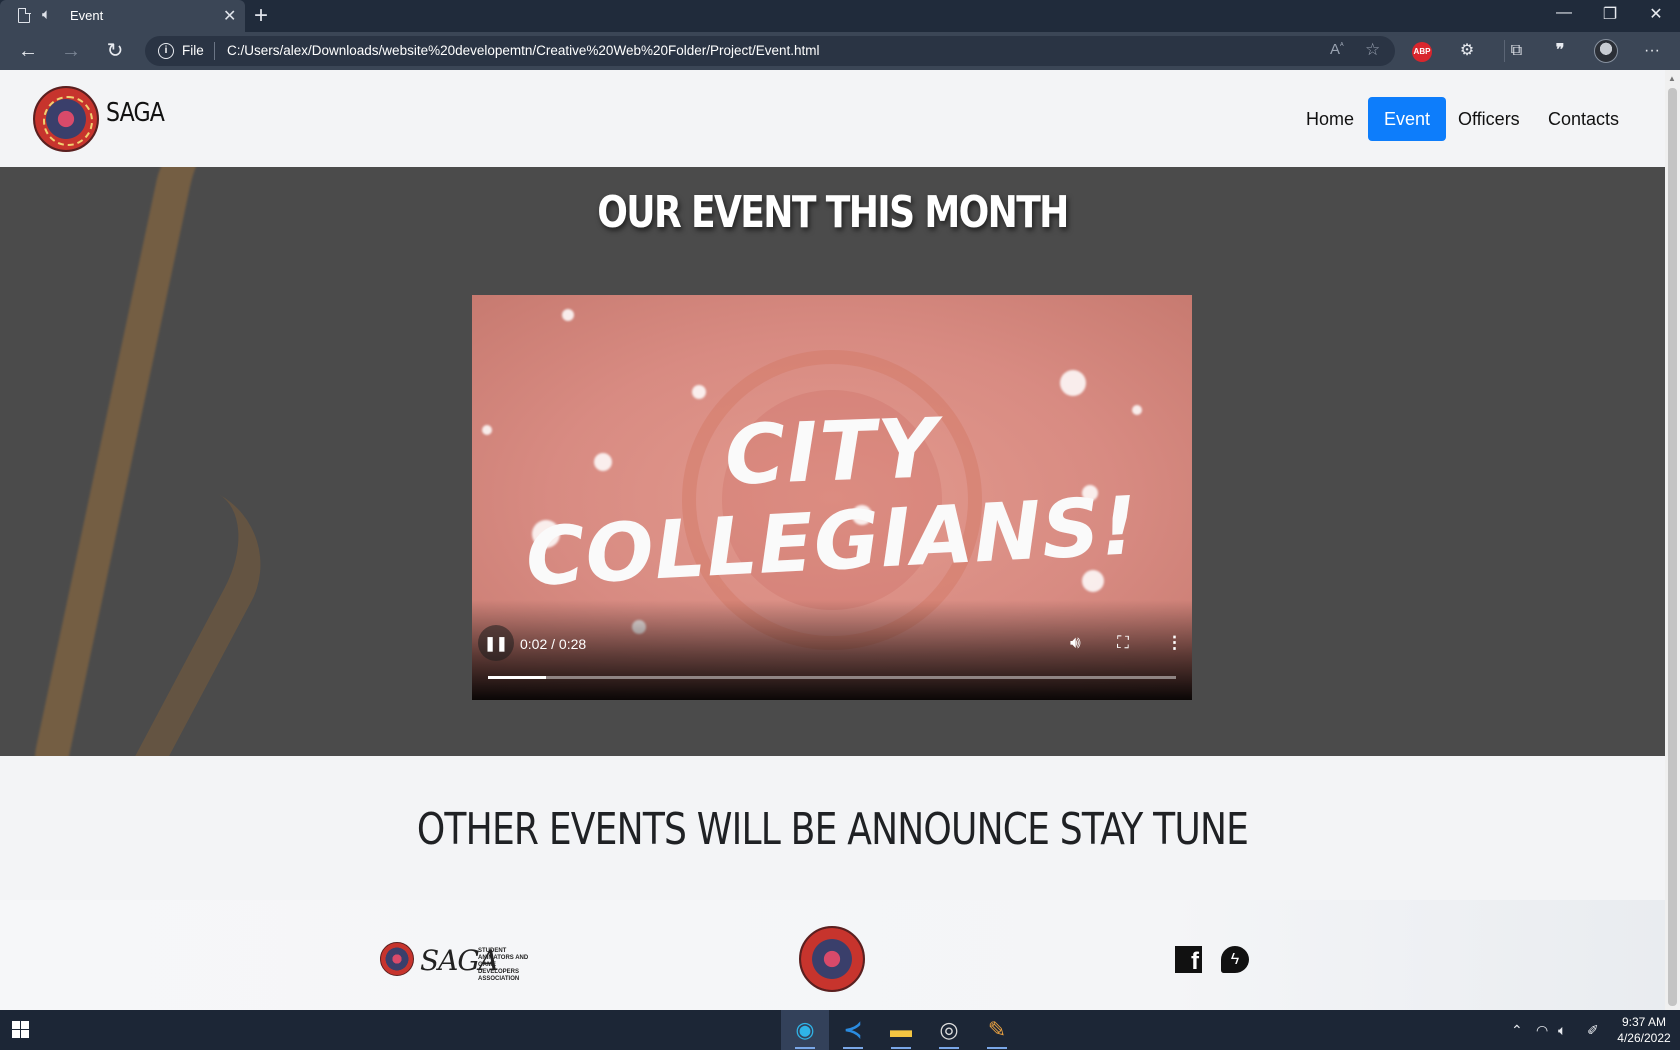 This screenshot has height=1050, width=1680. Describe the element at coordinates (832, 677) in the screenshot. I see `video-progress-bar` at that location.